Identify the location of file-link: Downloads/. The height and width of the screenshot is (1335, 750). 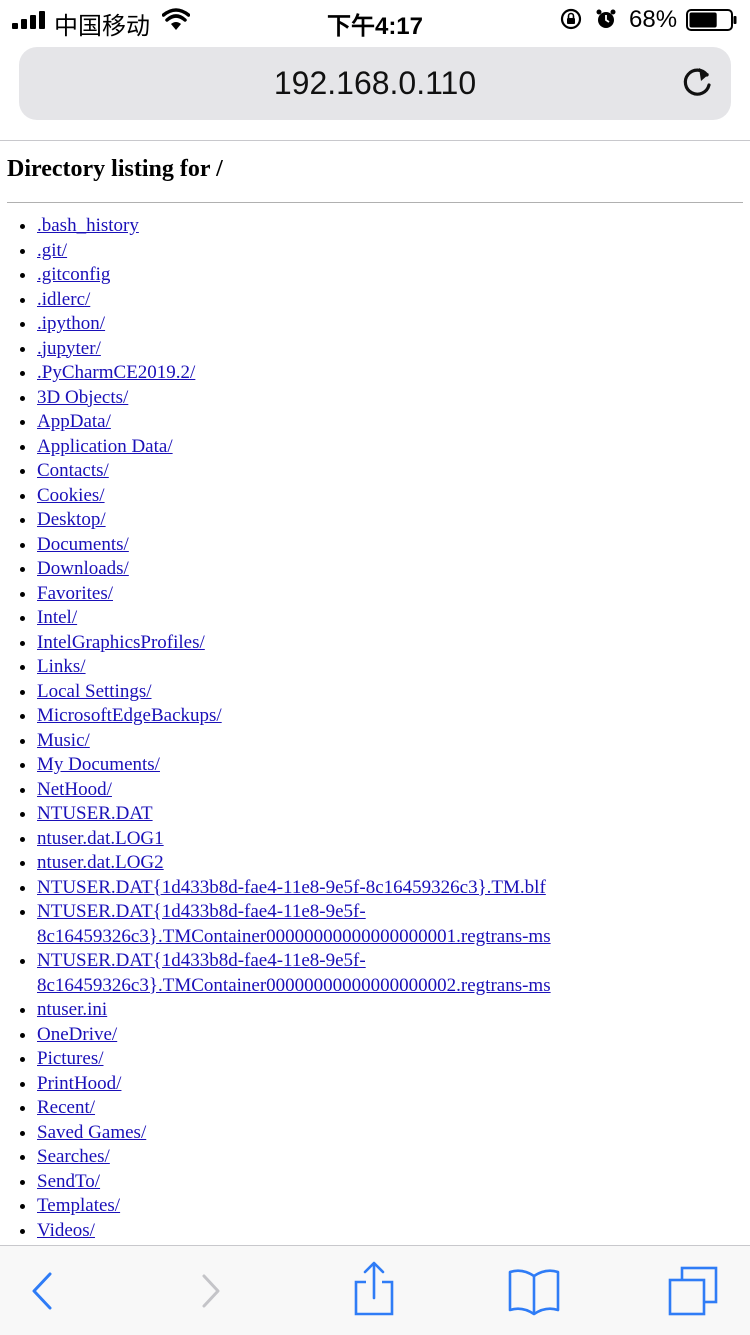
(83, 568).